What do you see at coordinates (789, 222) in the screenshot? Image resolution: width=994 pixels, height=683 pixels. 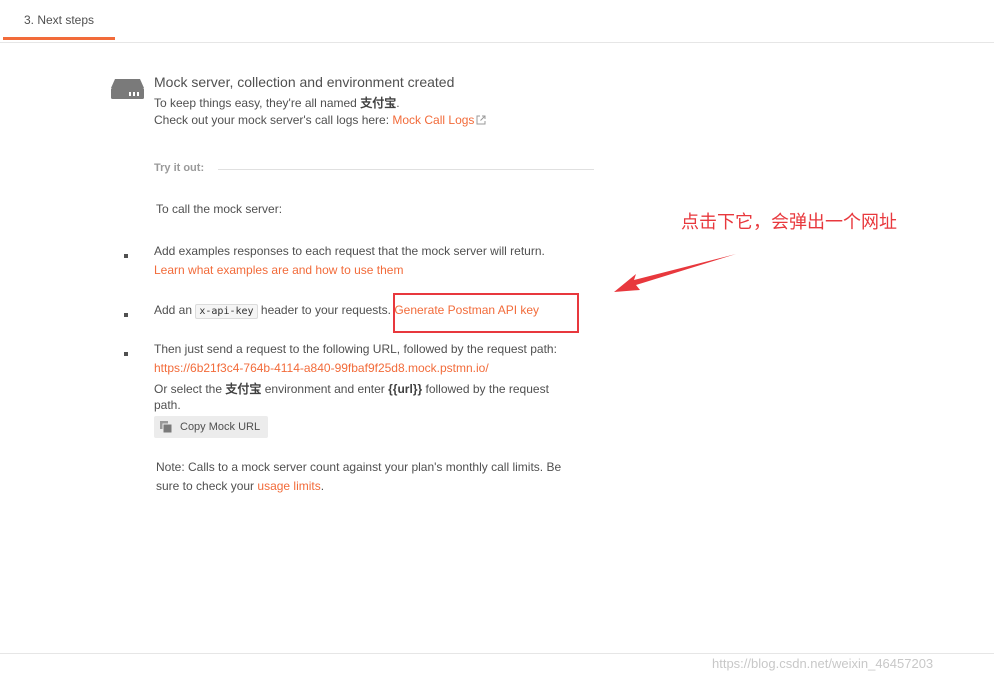 I see `annotation-text: 点击下它，会弹出一个网址` at bounding box center [789, 222].